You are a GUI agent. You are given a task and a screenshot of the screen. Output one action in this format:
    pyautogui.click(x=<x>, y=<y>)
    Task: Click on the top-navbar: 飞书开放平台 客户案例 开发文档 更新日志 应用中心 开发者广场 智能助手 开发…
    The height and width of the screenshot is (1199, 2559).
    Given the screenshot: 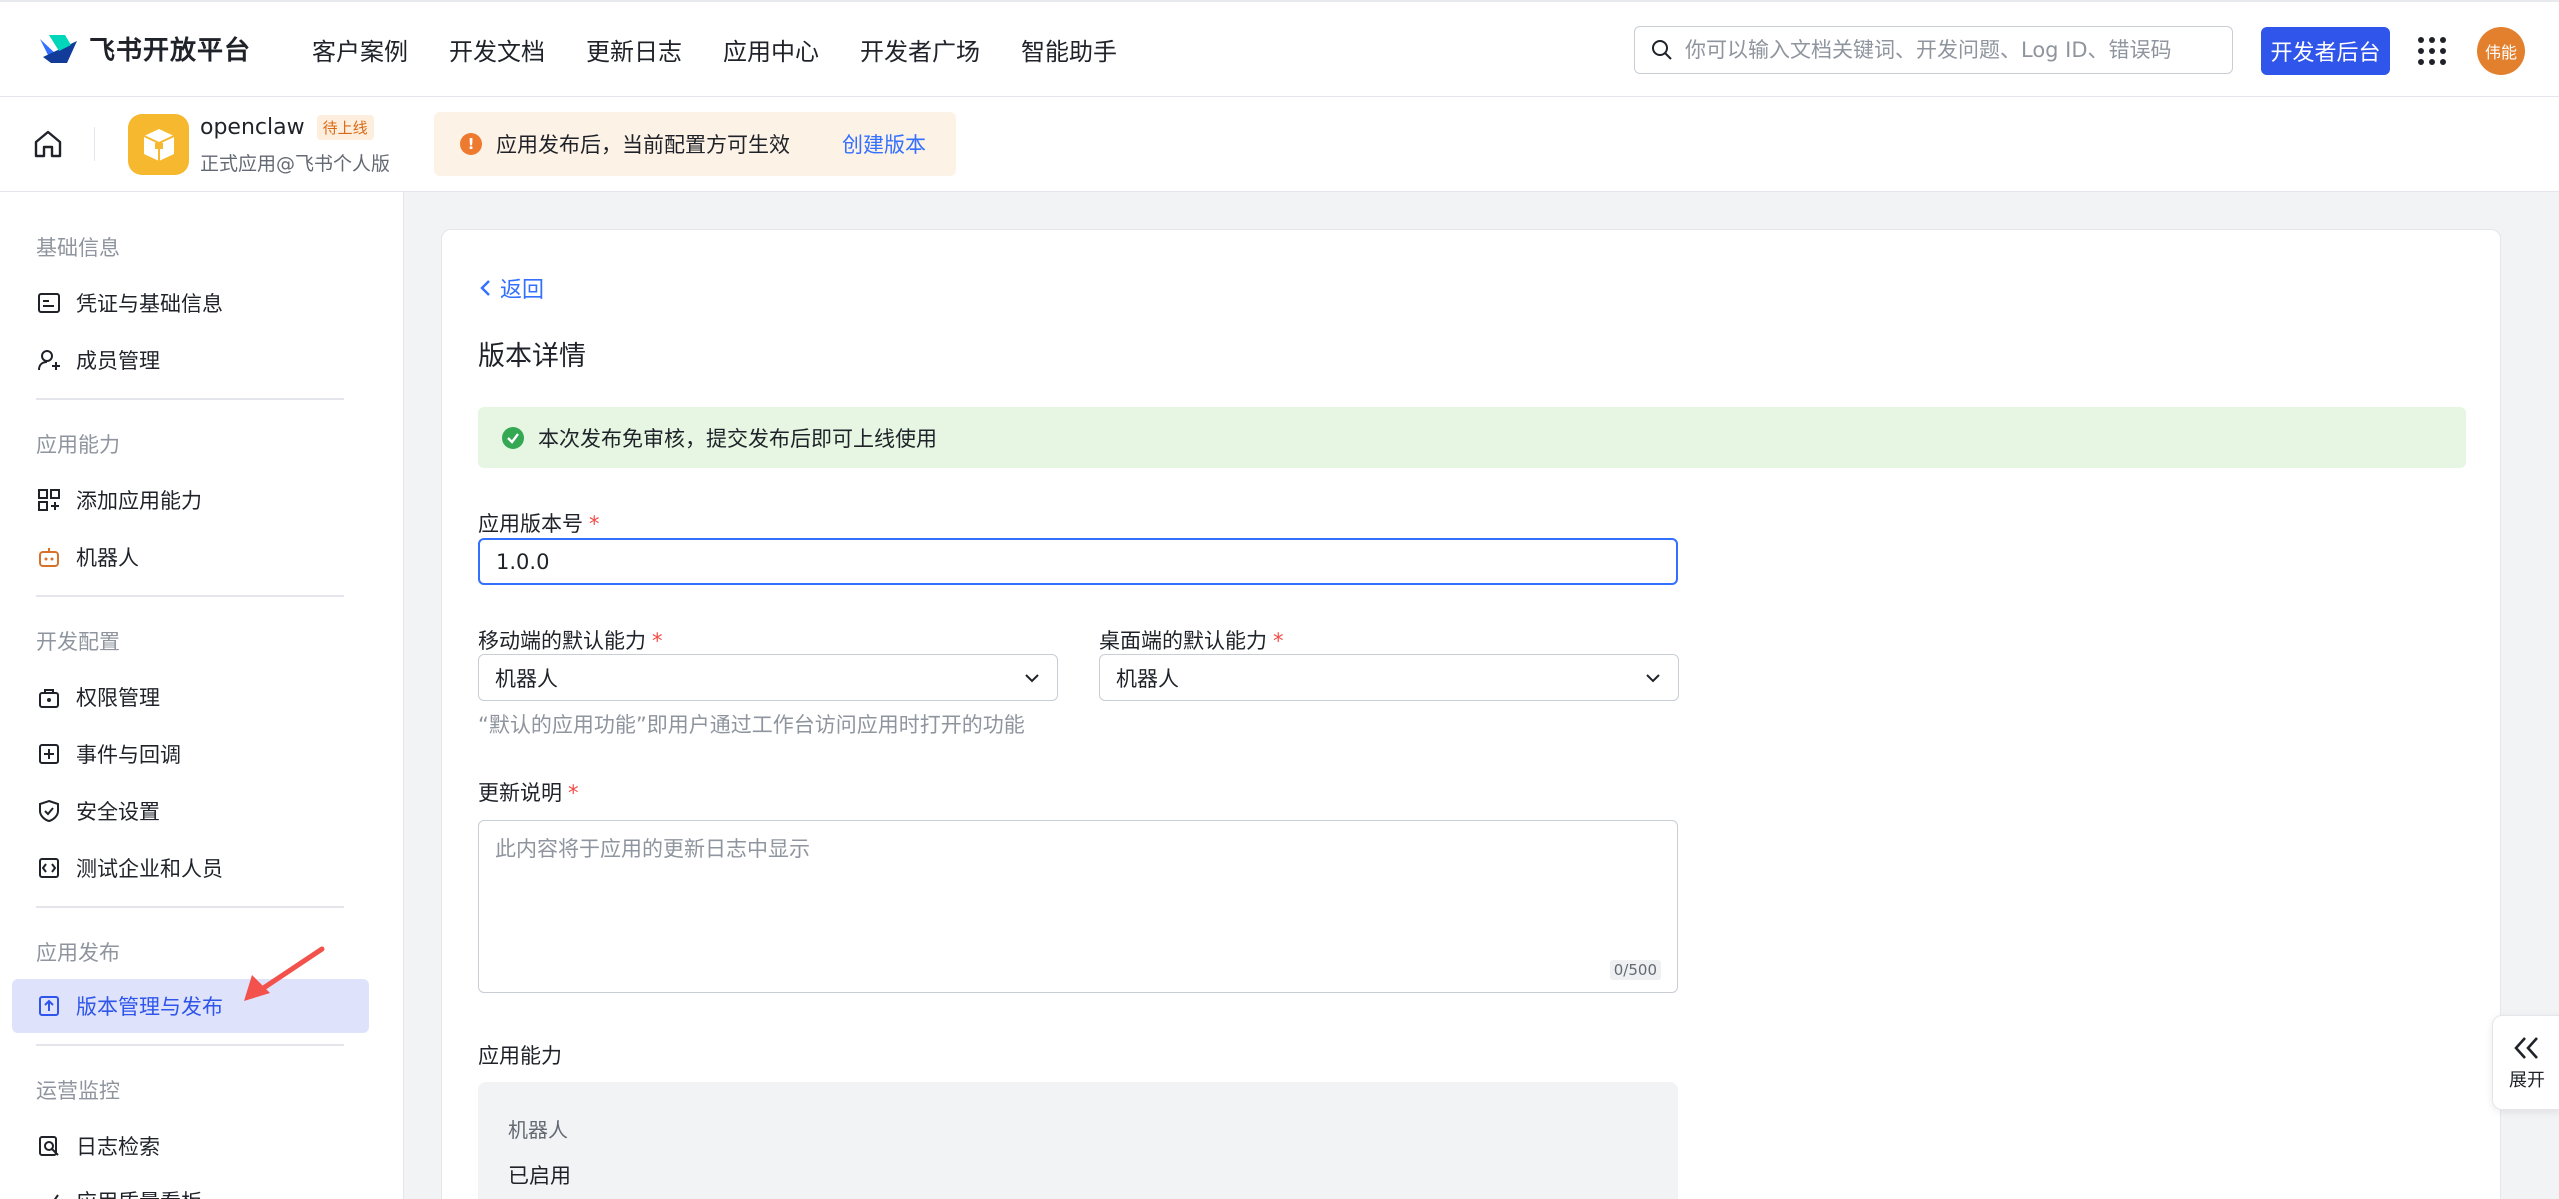 What is the action you would take?
    pyautogui.click(x=1279, y=48)
    